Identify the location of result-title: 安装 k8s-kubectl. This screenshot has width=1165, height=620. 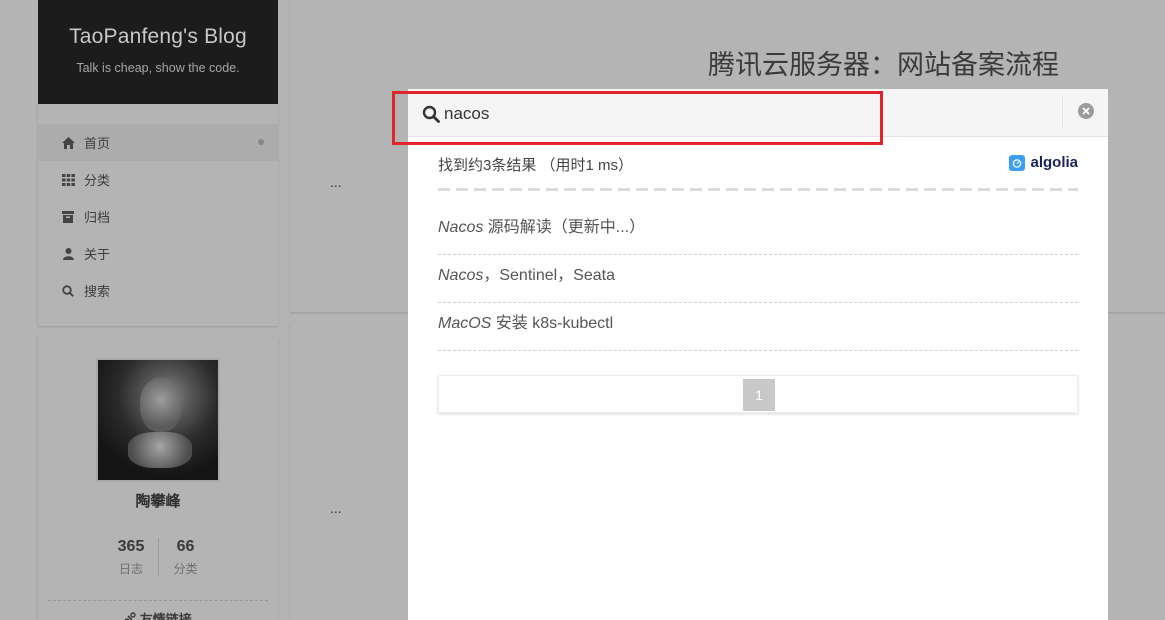
(552, 323).